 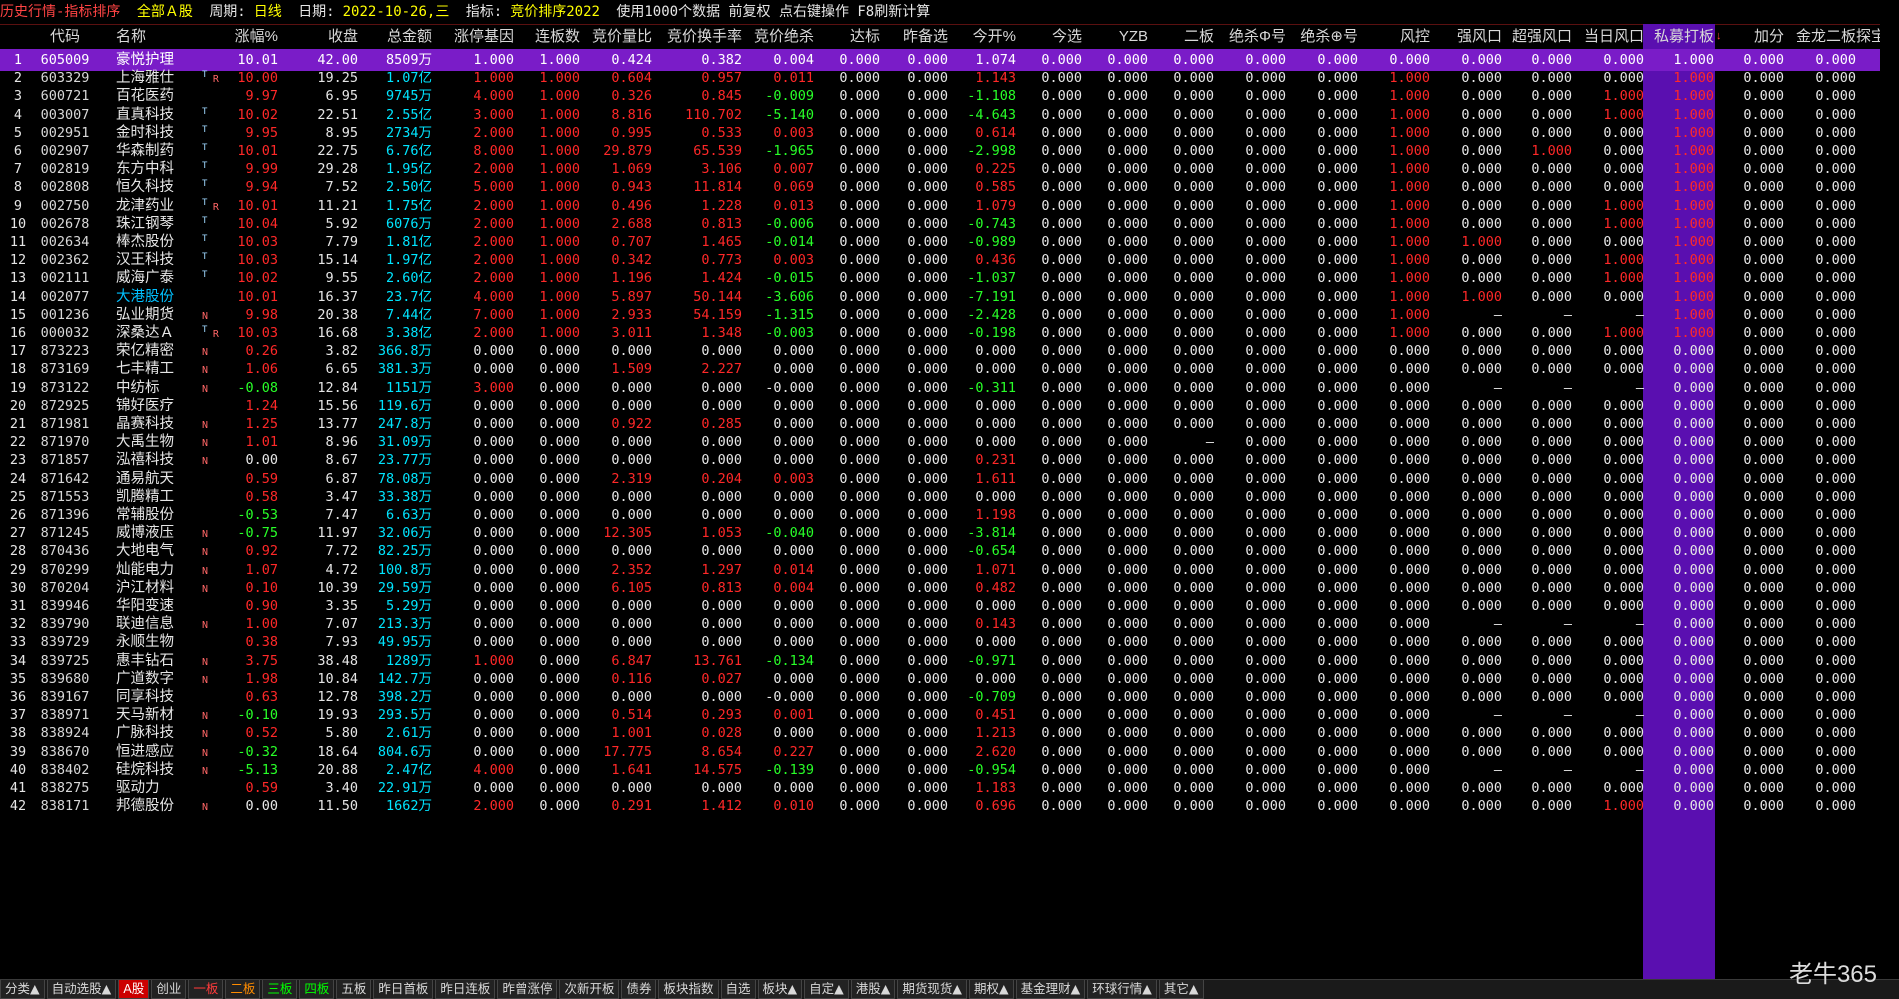 I want to click on indicator-value: 竞价排序2022, so click(x=555, y=12).